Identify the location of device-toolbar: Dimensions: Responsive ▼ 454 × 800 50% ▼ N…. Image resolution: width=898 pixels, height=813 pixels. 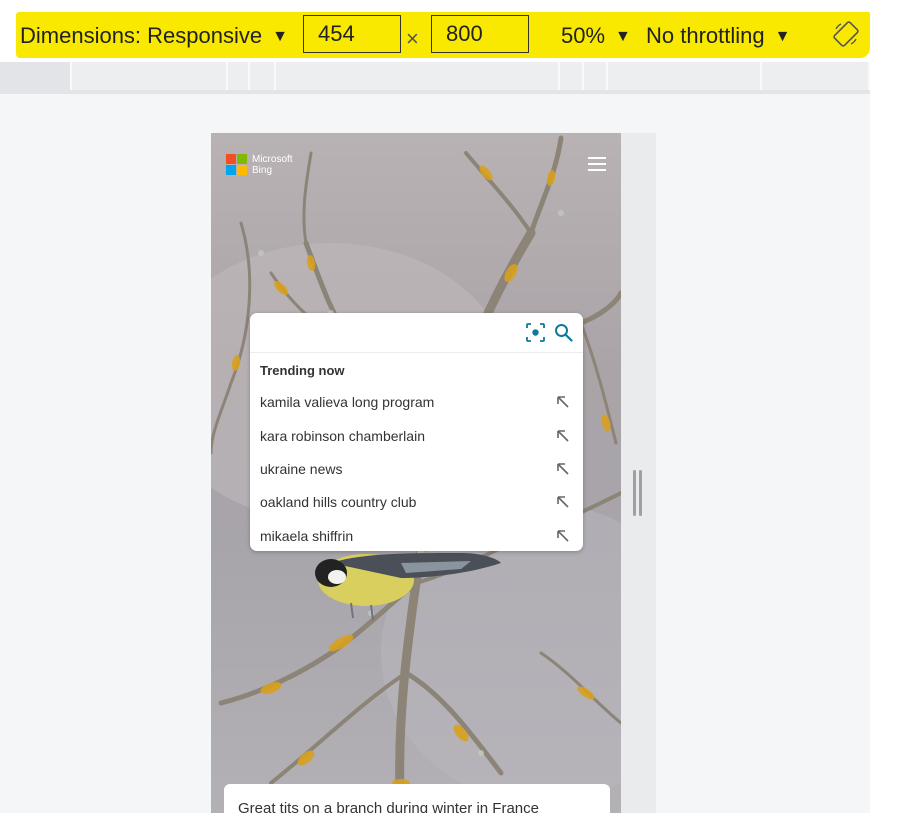
(435, 31).